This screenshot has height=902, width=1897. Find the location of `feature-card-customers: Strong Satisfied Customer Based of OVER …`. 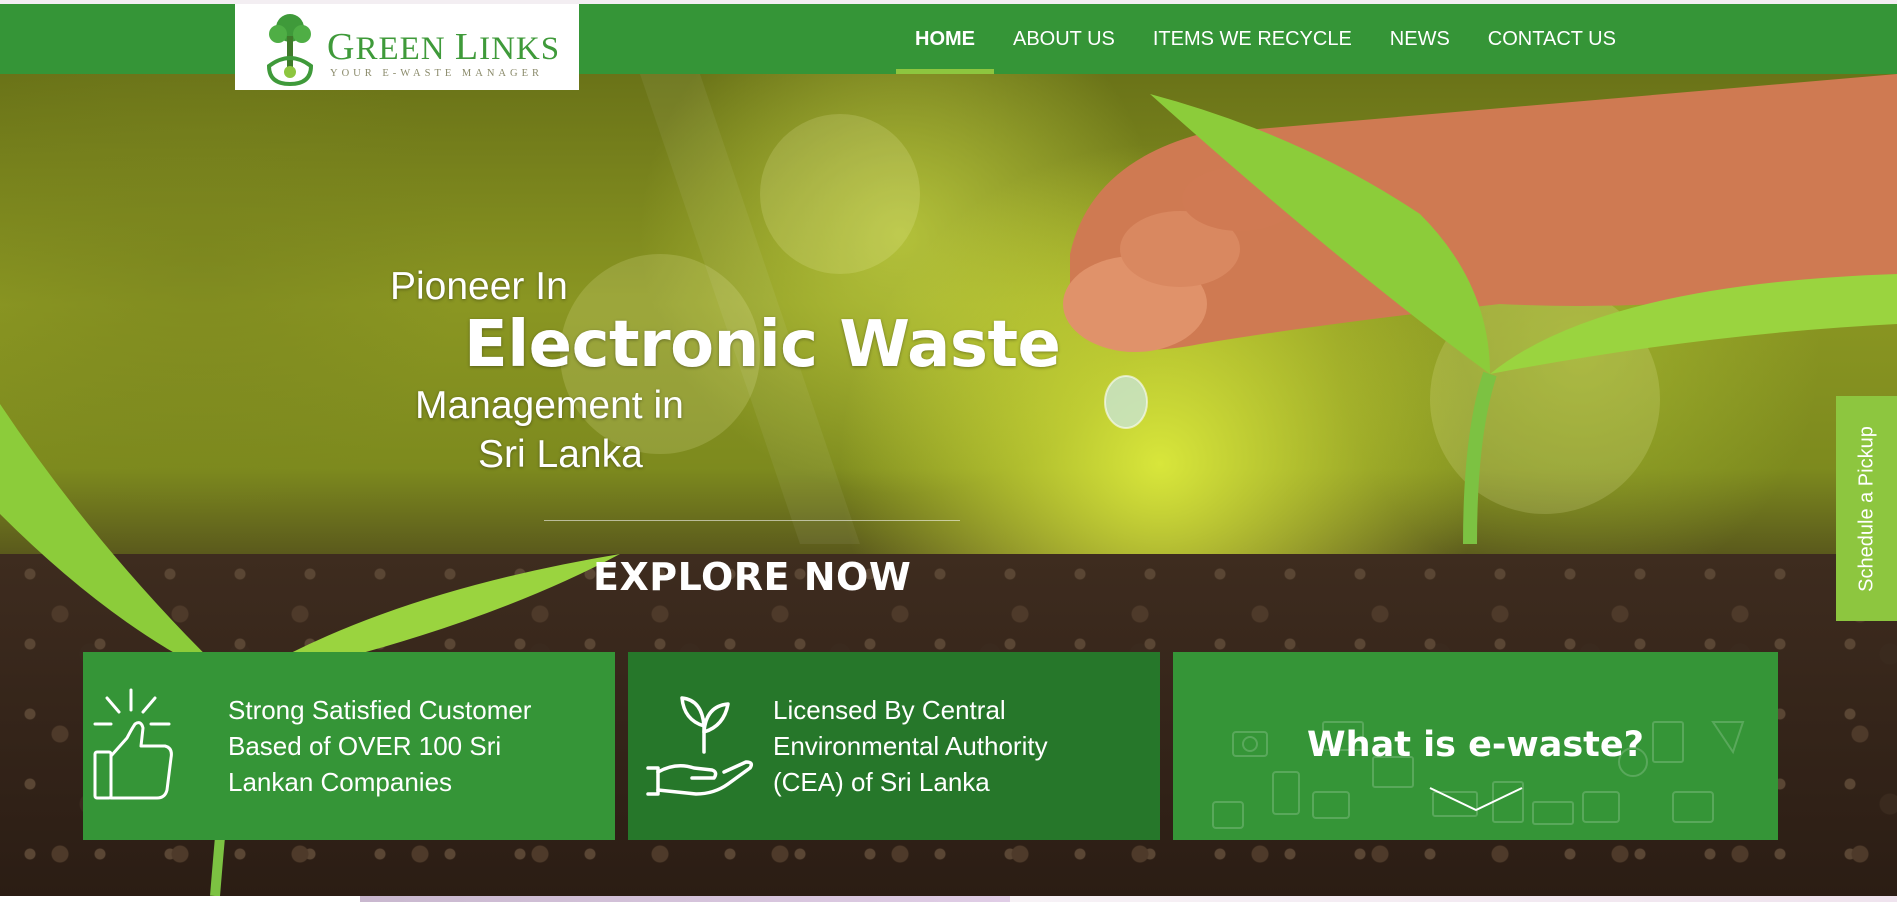

feature-card-customers: Strong Satisfied Customer Based of OVER … is located at coordinates (349, 746).